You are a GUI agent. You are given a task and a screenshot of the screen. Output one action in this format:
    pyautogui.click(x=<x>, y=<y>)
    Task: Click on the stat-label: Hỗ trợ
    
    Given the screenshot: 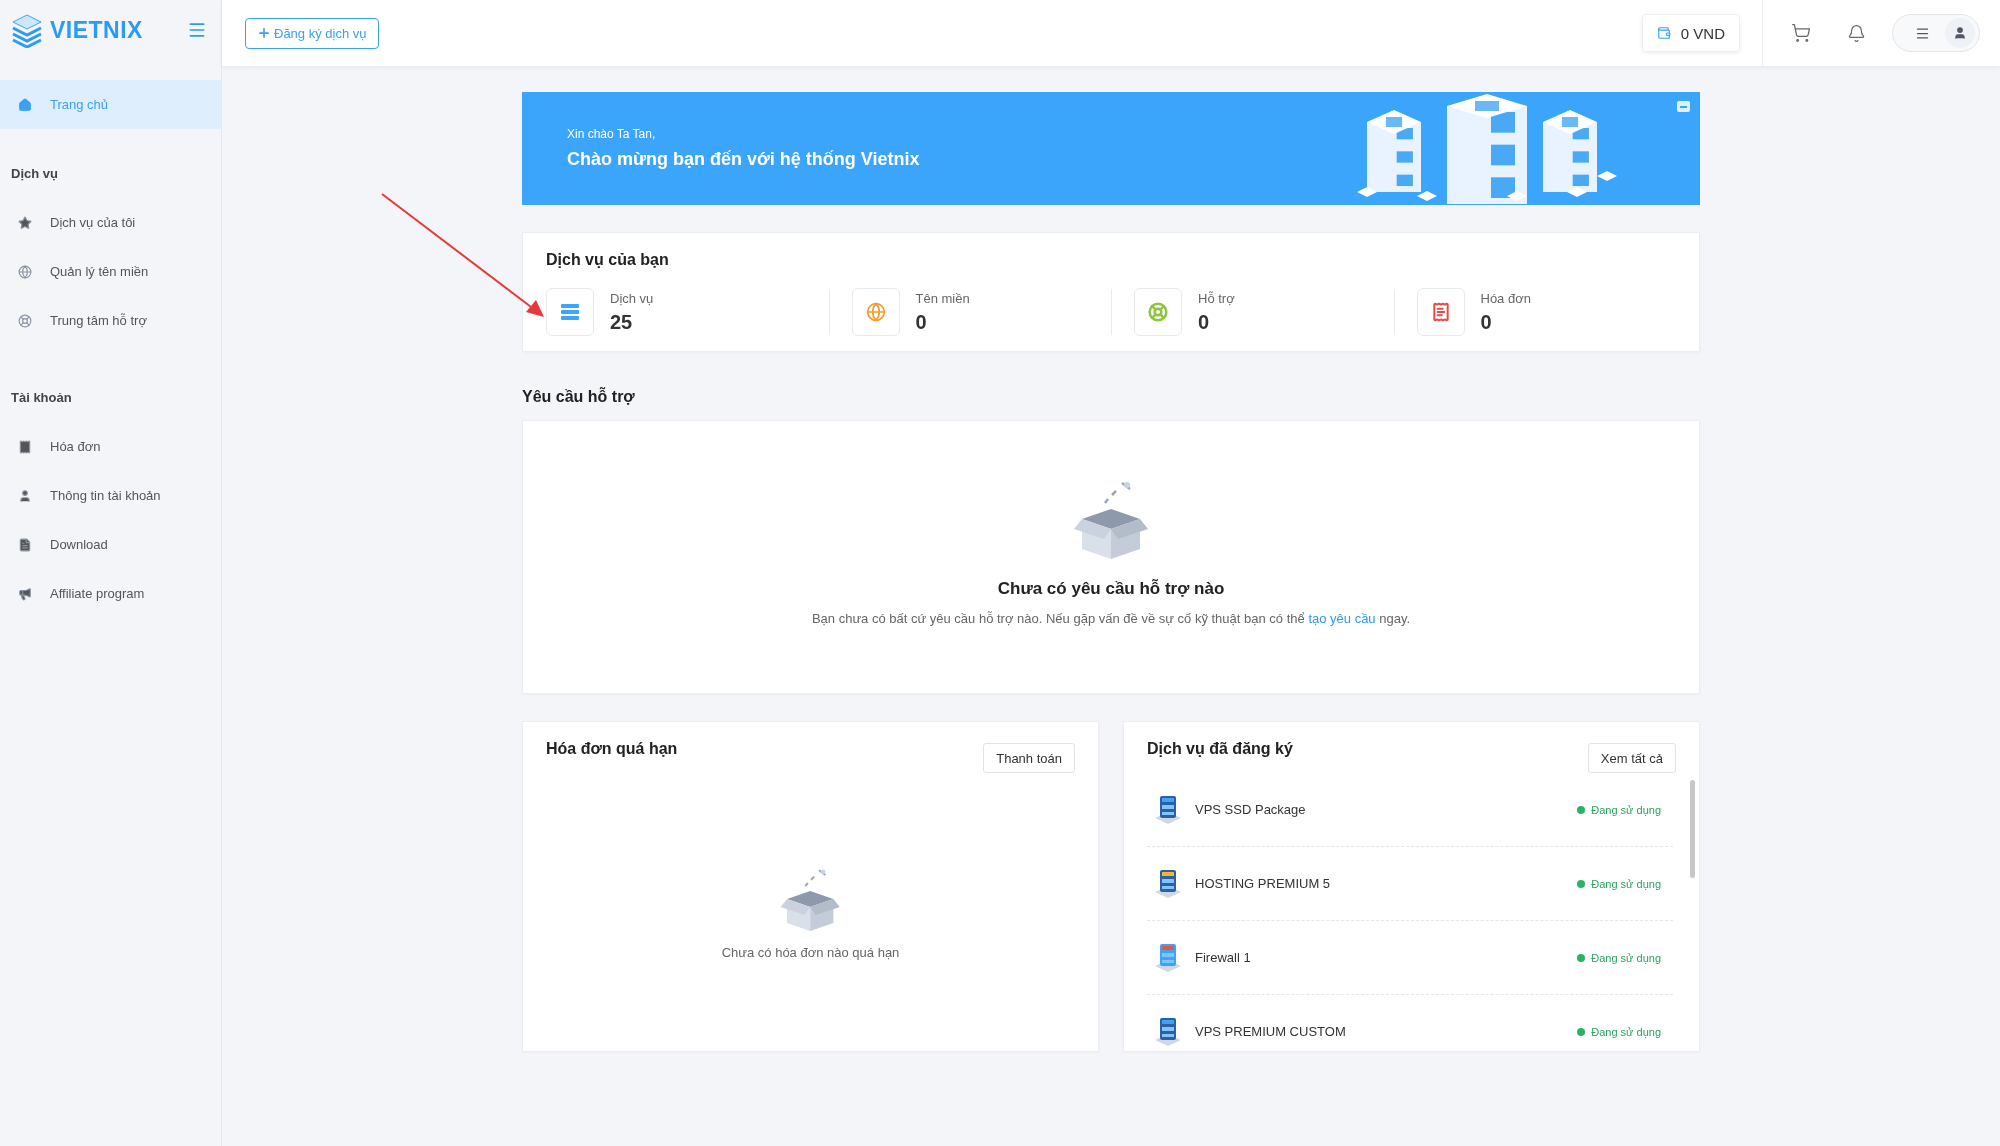 What is the action you would take?
    pyautogui.click(x=1216, y=298)
    